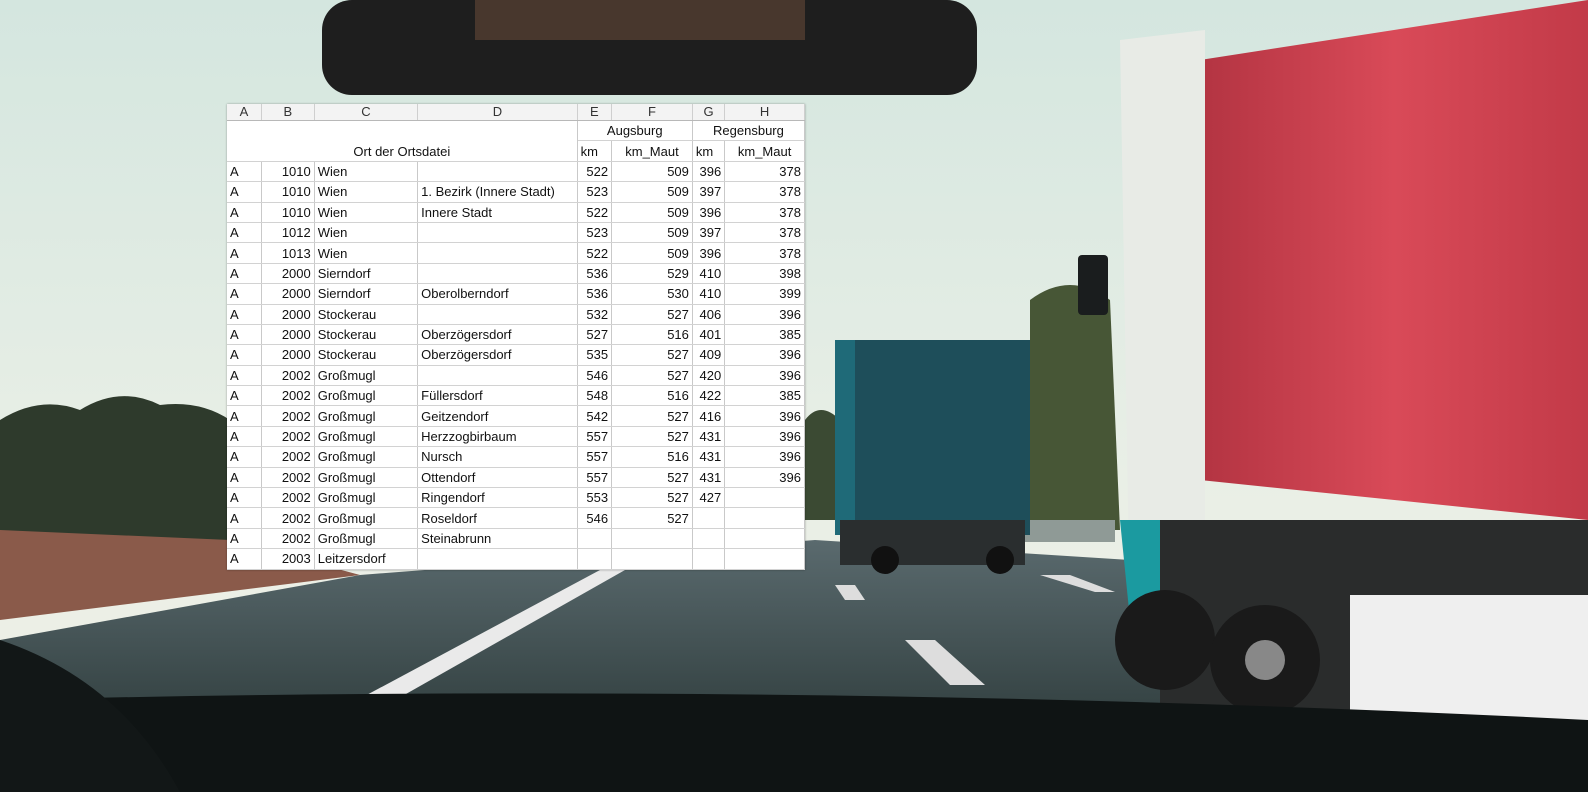 This screenshot has height=792, width=1588. What do you see at coordinates (709, 112) in the screenshot?
I see `column-header-g: G` at bounding box center [709, 112].